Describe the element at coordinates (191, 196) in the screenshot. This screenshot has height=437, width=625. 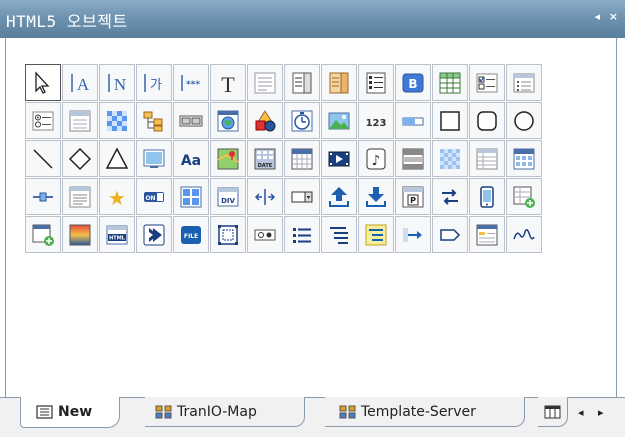
I see `split-panel-tool` at that location.